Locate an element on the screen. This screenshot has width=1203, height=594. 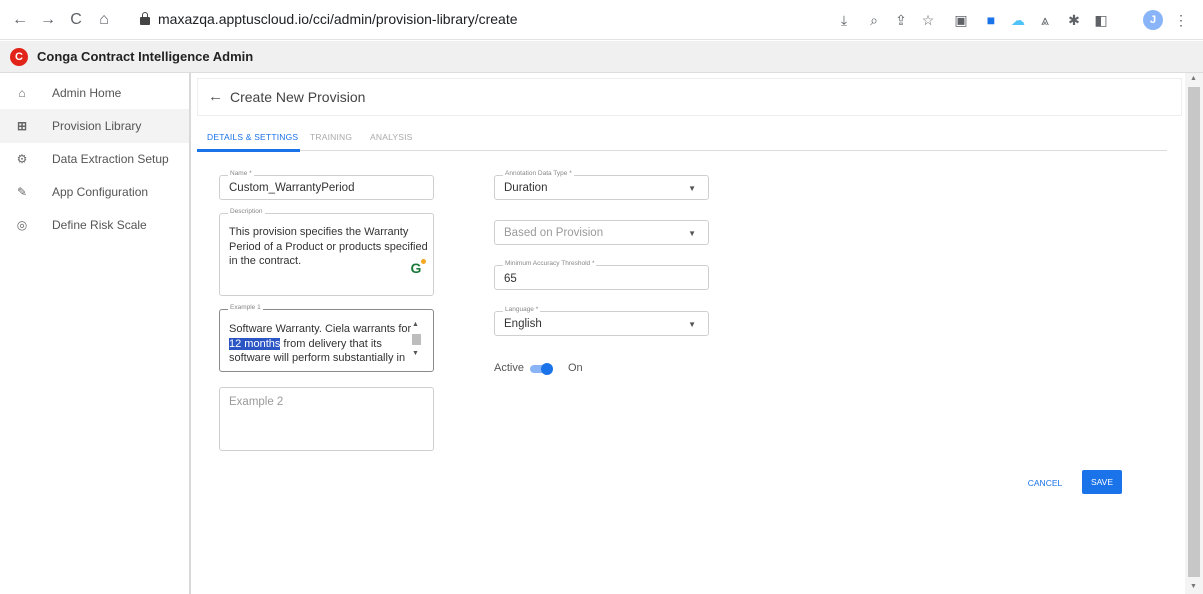
risk-scale-icon: ◎ is located at coordinates (22, 225).